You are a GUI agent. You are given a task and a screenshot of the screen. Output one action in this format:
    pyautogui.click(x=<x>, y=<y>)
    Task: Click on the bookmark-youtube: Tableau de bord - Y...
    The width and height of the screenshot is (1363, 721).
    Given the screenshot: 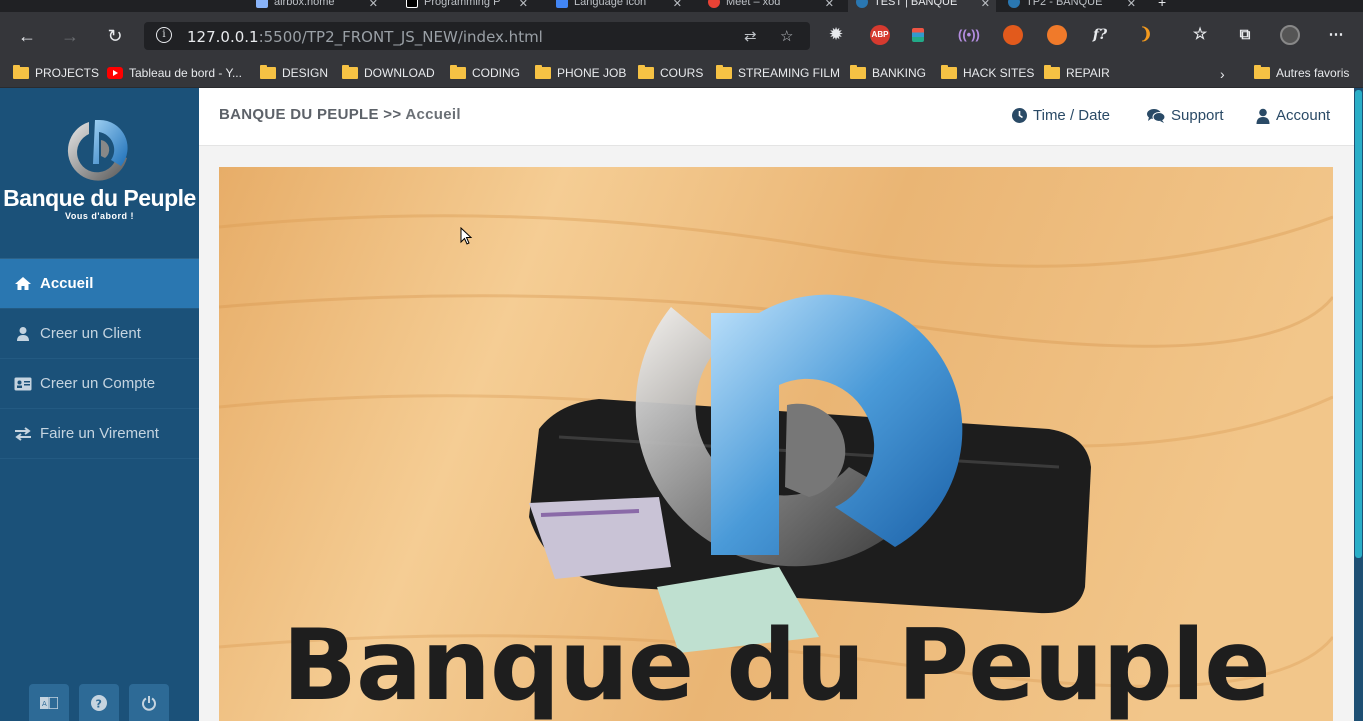 What is the action you would take?
    pyautogui.click(x=174, y=73)
    